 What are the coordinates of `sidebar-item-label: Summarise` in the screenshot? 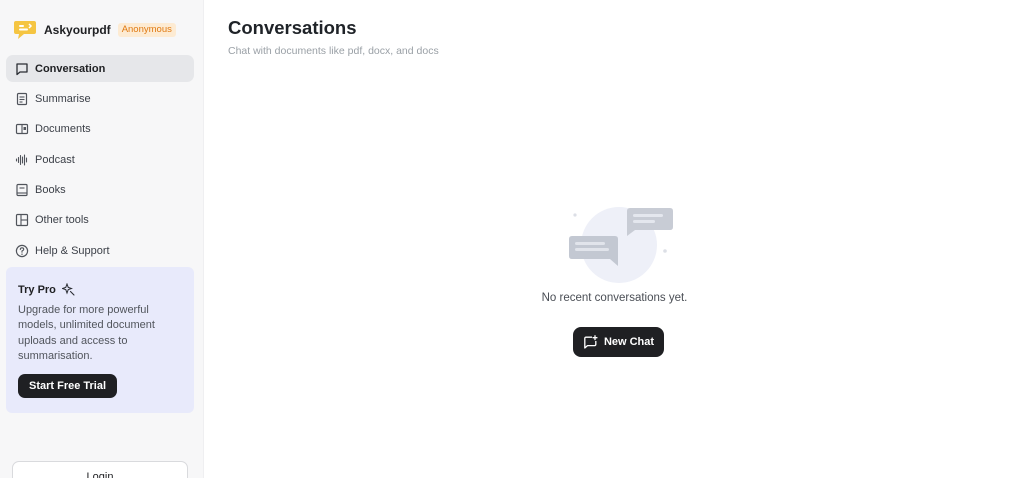 It's located at (63, 98).